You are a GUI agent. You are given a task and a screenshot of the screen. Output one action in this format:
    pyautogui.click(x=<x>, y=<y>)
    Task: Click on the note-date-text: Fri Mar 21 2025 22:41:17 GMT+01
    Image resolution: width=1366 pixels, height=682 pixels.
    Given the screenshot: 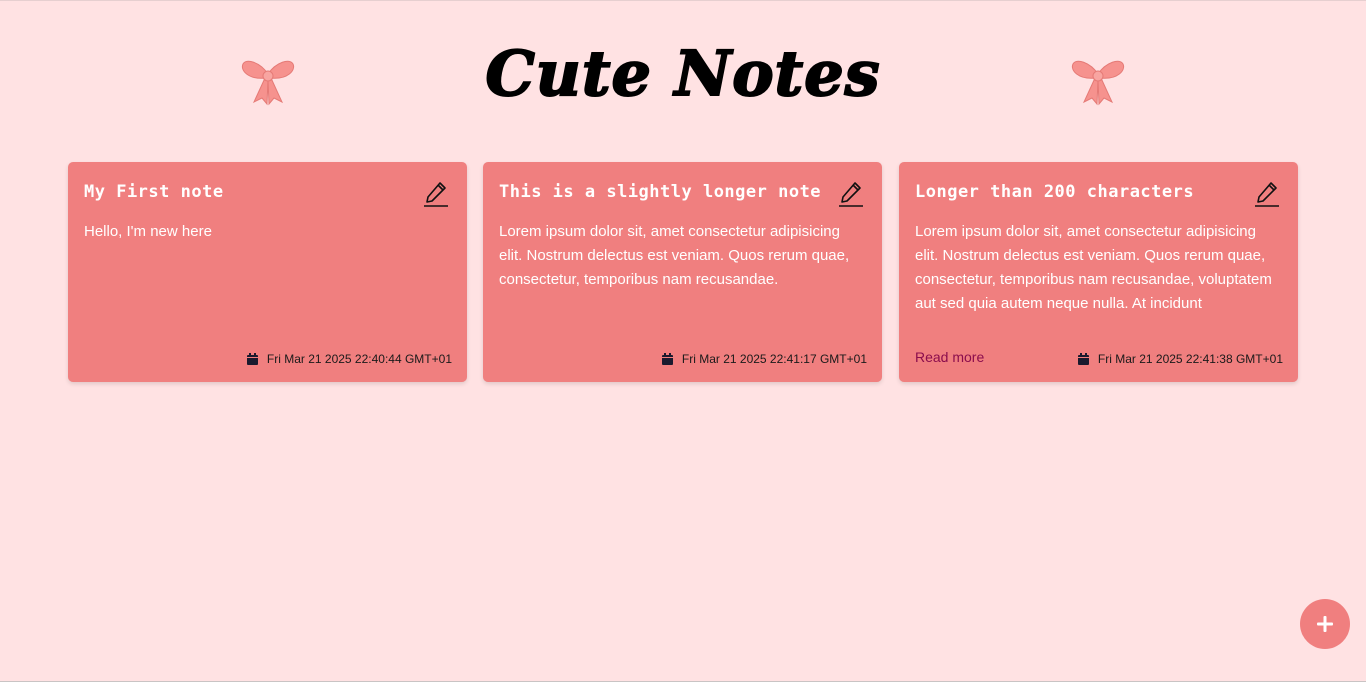 What is the action you would take?
    pyautogui.click(x=774, y=359)
    